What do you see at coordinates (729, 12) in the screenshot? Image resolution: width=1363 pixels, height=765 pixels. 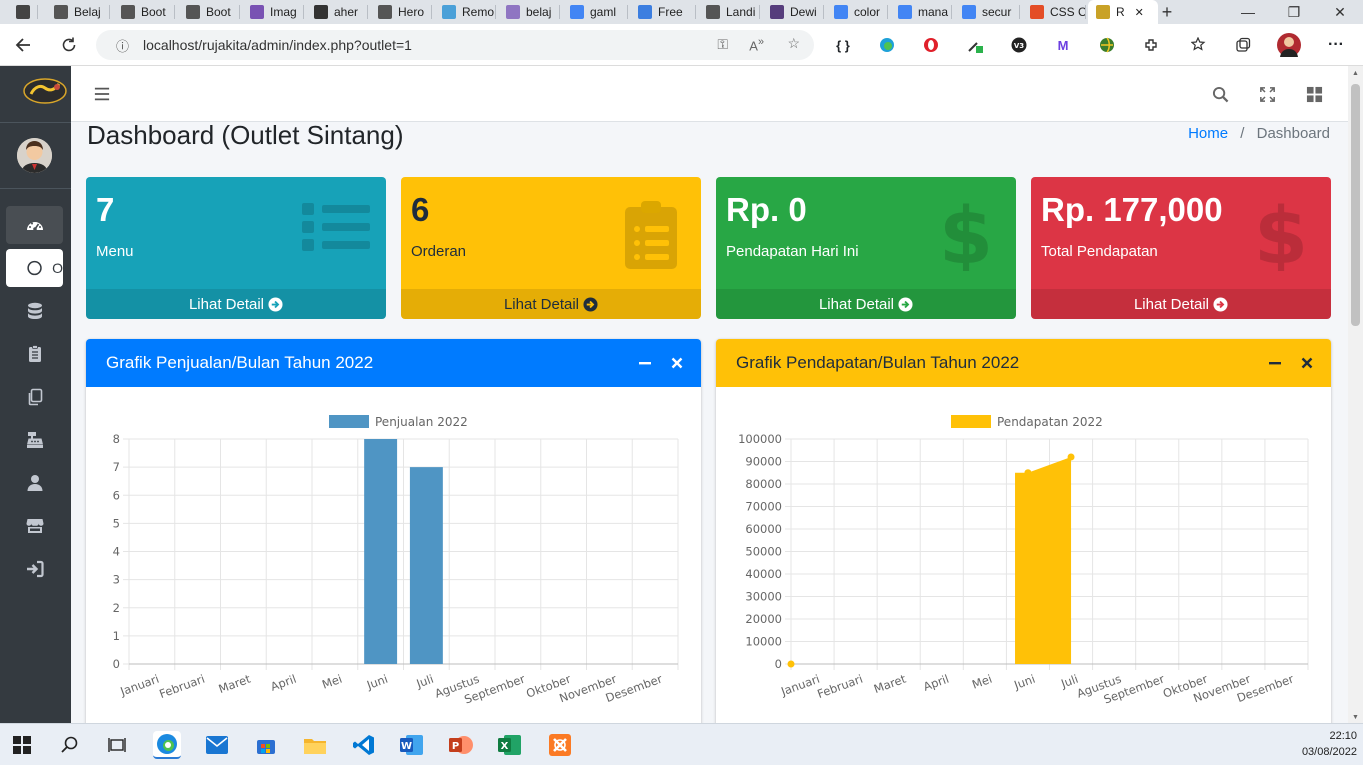 I see `browser-tab: Landi` at bounding box center [729, 12].